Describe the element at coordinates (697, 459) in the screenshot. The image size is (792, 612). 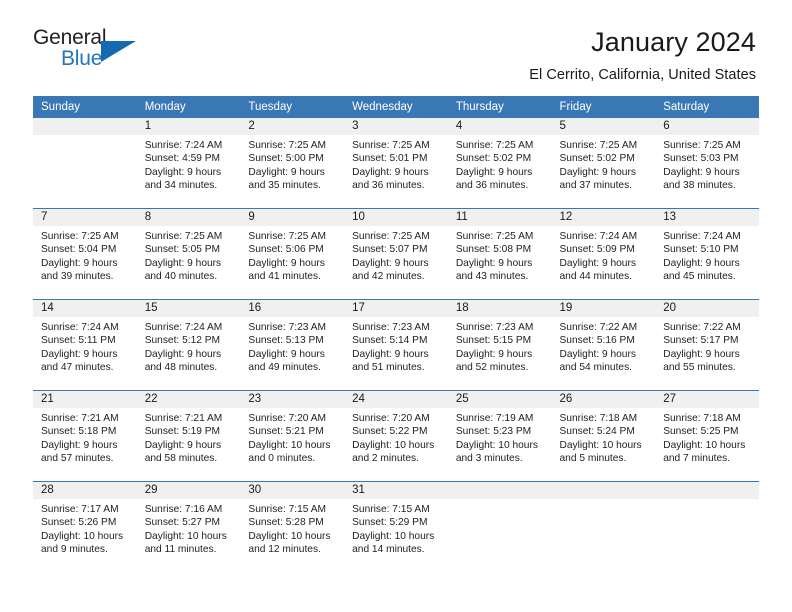
I see `day-daylight-2-text: and 7 minutes.` at that location.